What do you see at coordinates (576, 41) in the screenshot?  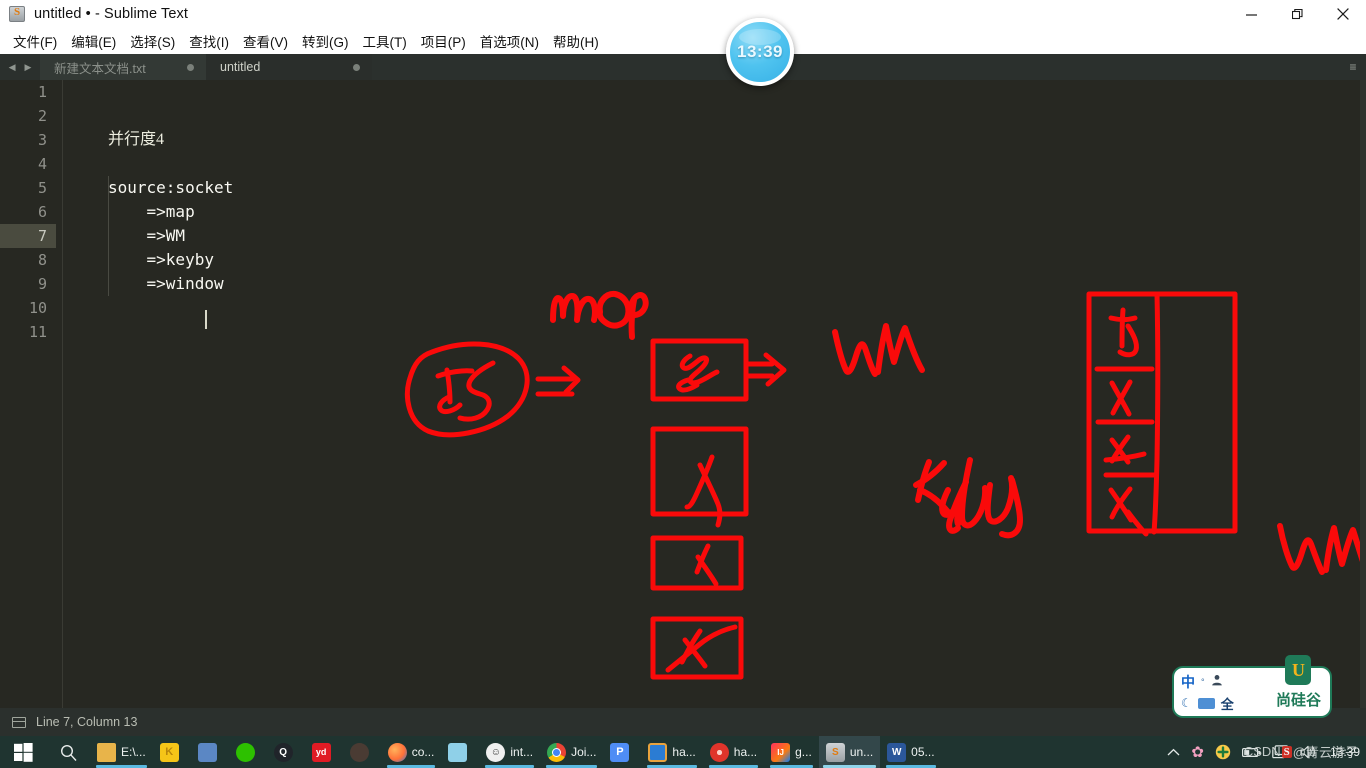 I see `menu-help: 帮助(H)` at bounding box center [576, 41].